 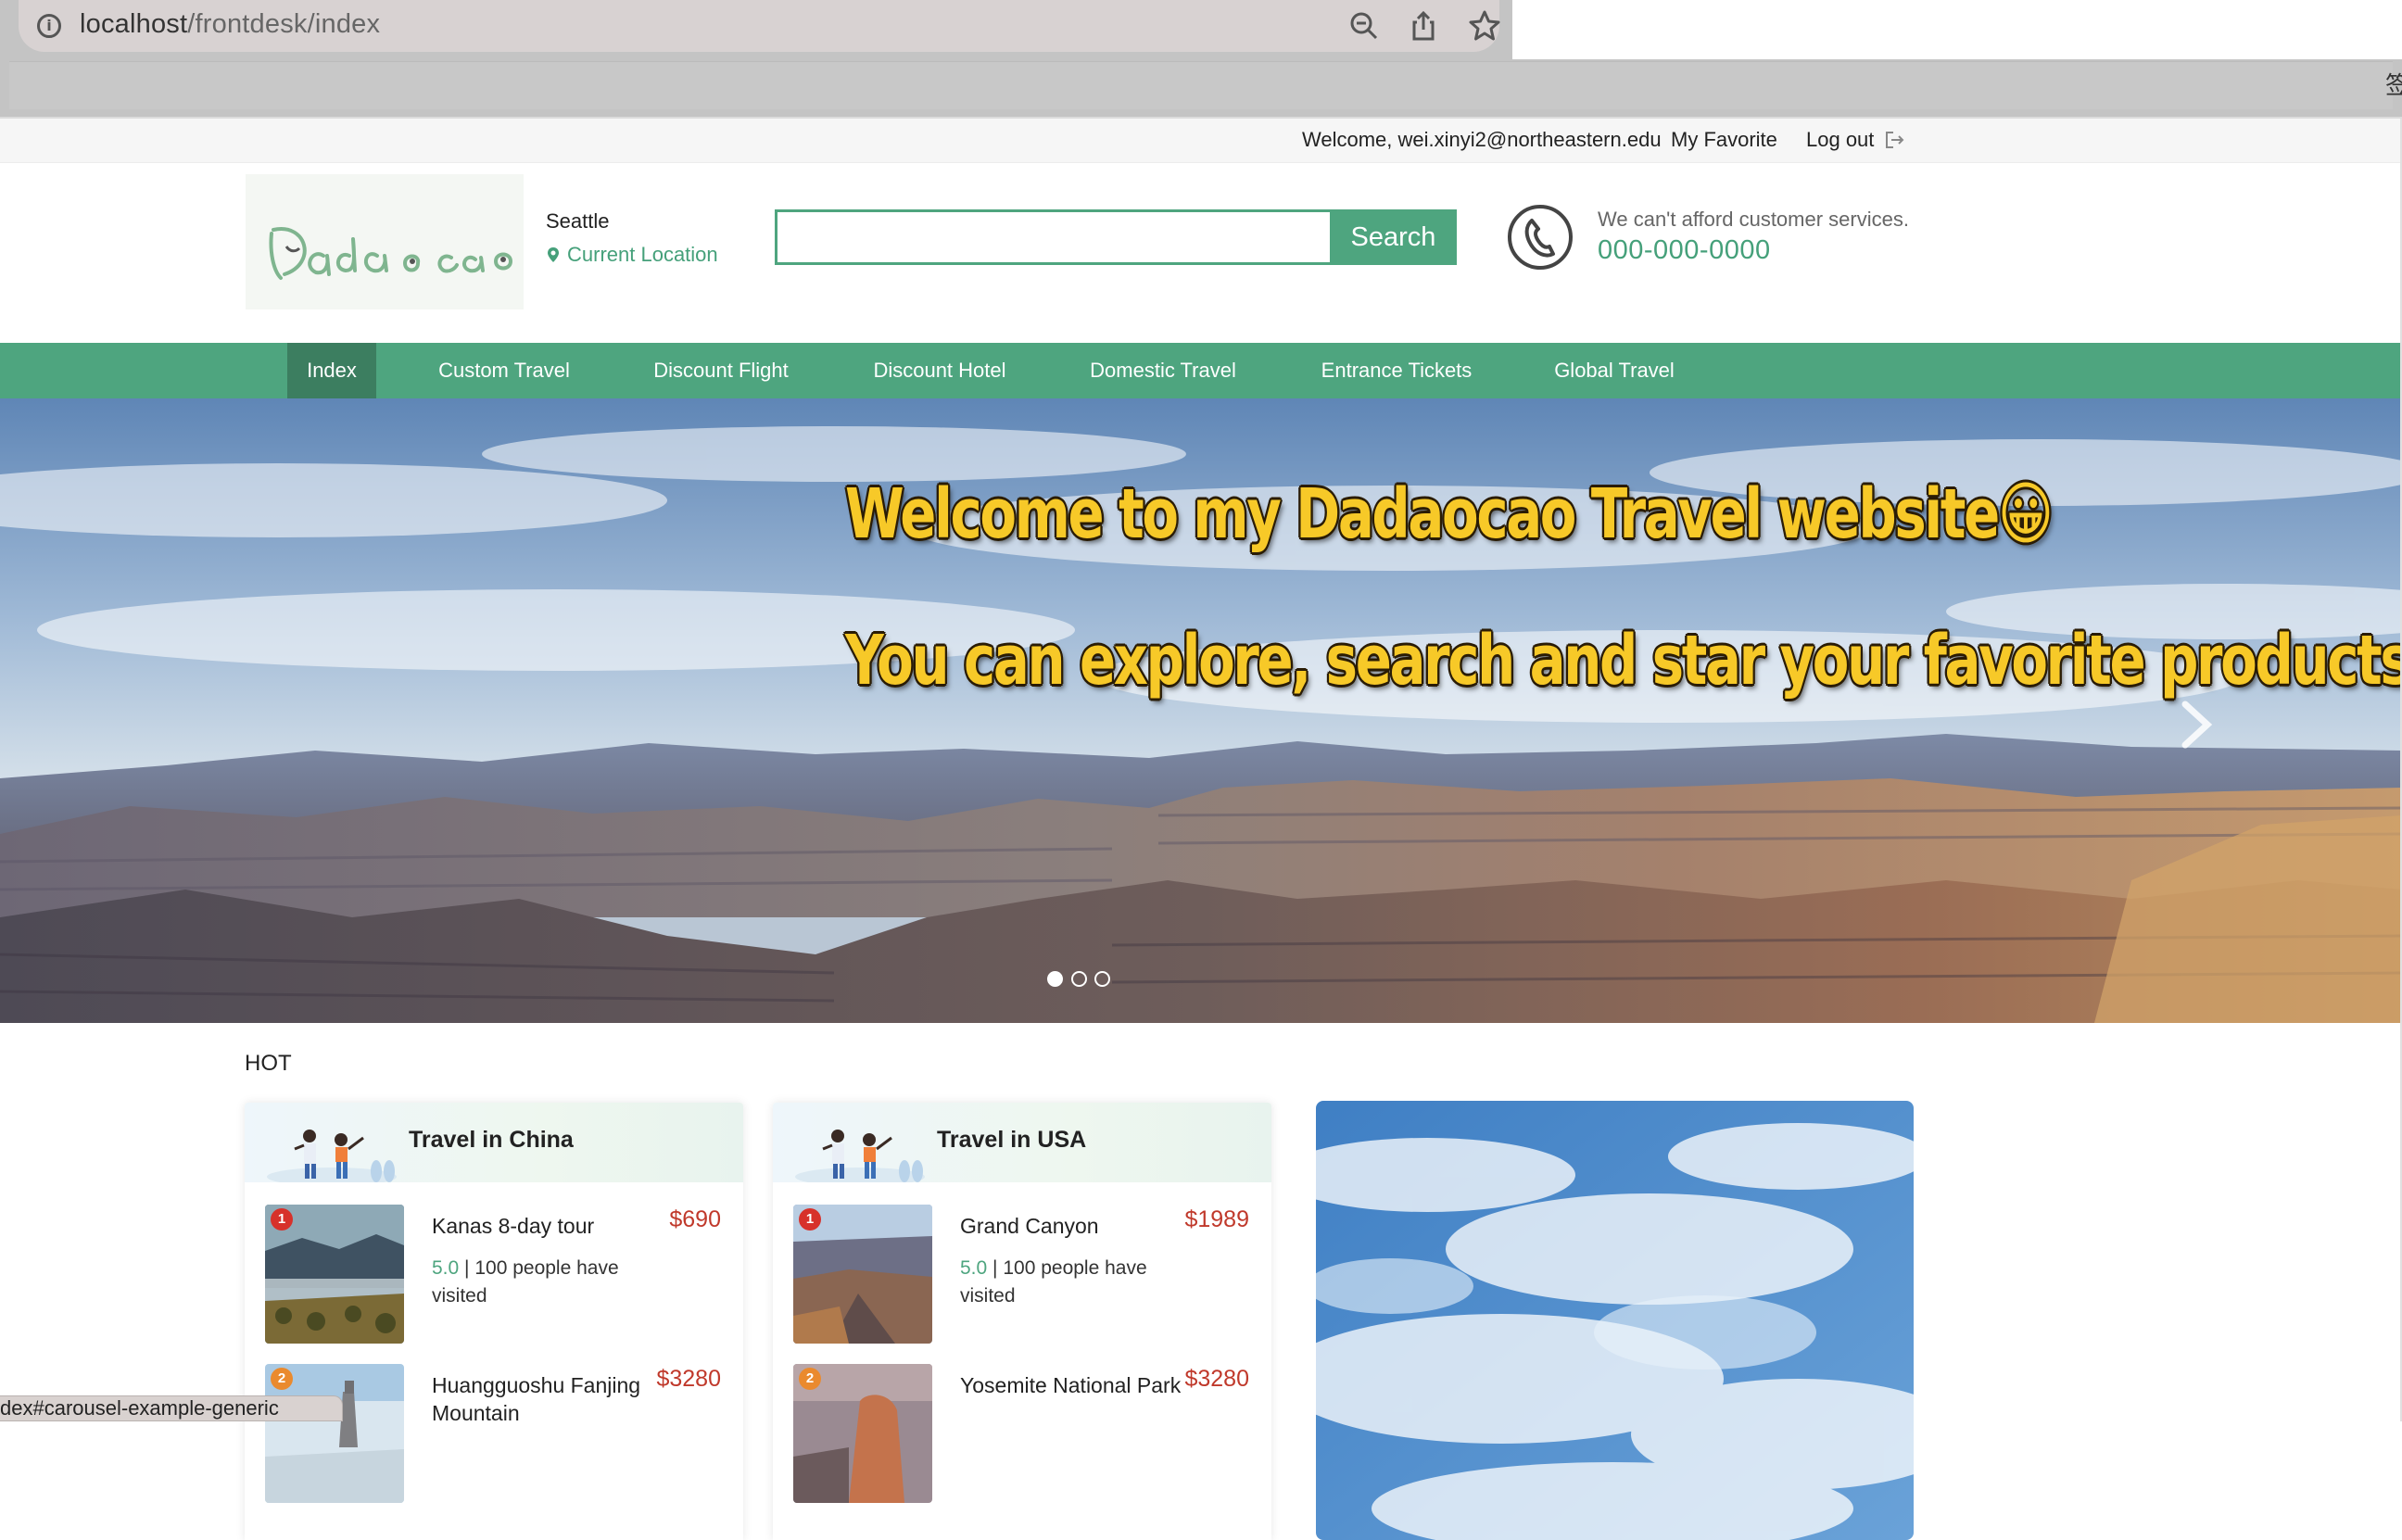 What do you see at coordinates (2393, 85) in the screenshot?
I see `edge-glyph: 签` at bounding box center [2393, 85].